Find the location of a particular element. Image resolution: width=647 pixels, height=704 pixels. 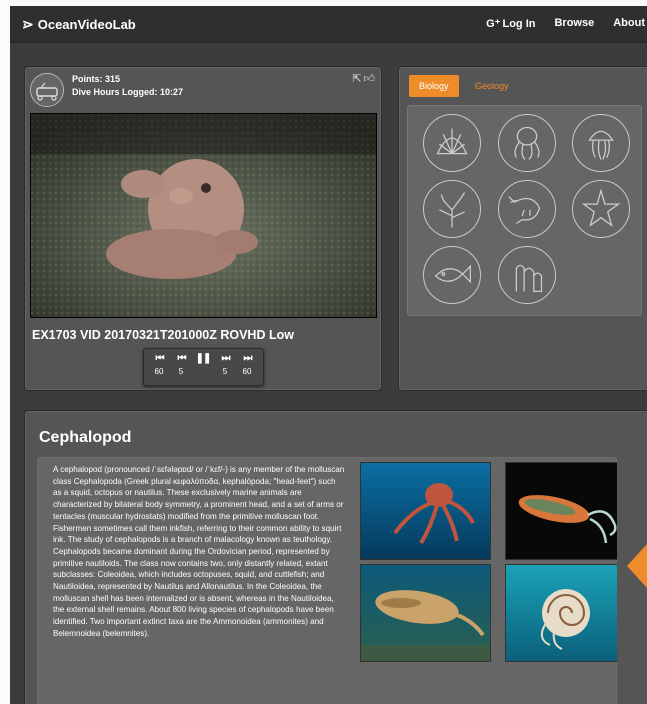

skip-forward-60-button: ⏭ 60 is located at coordinates (247, 364).